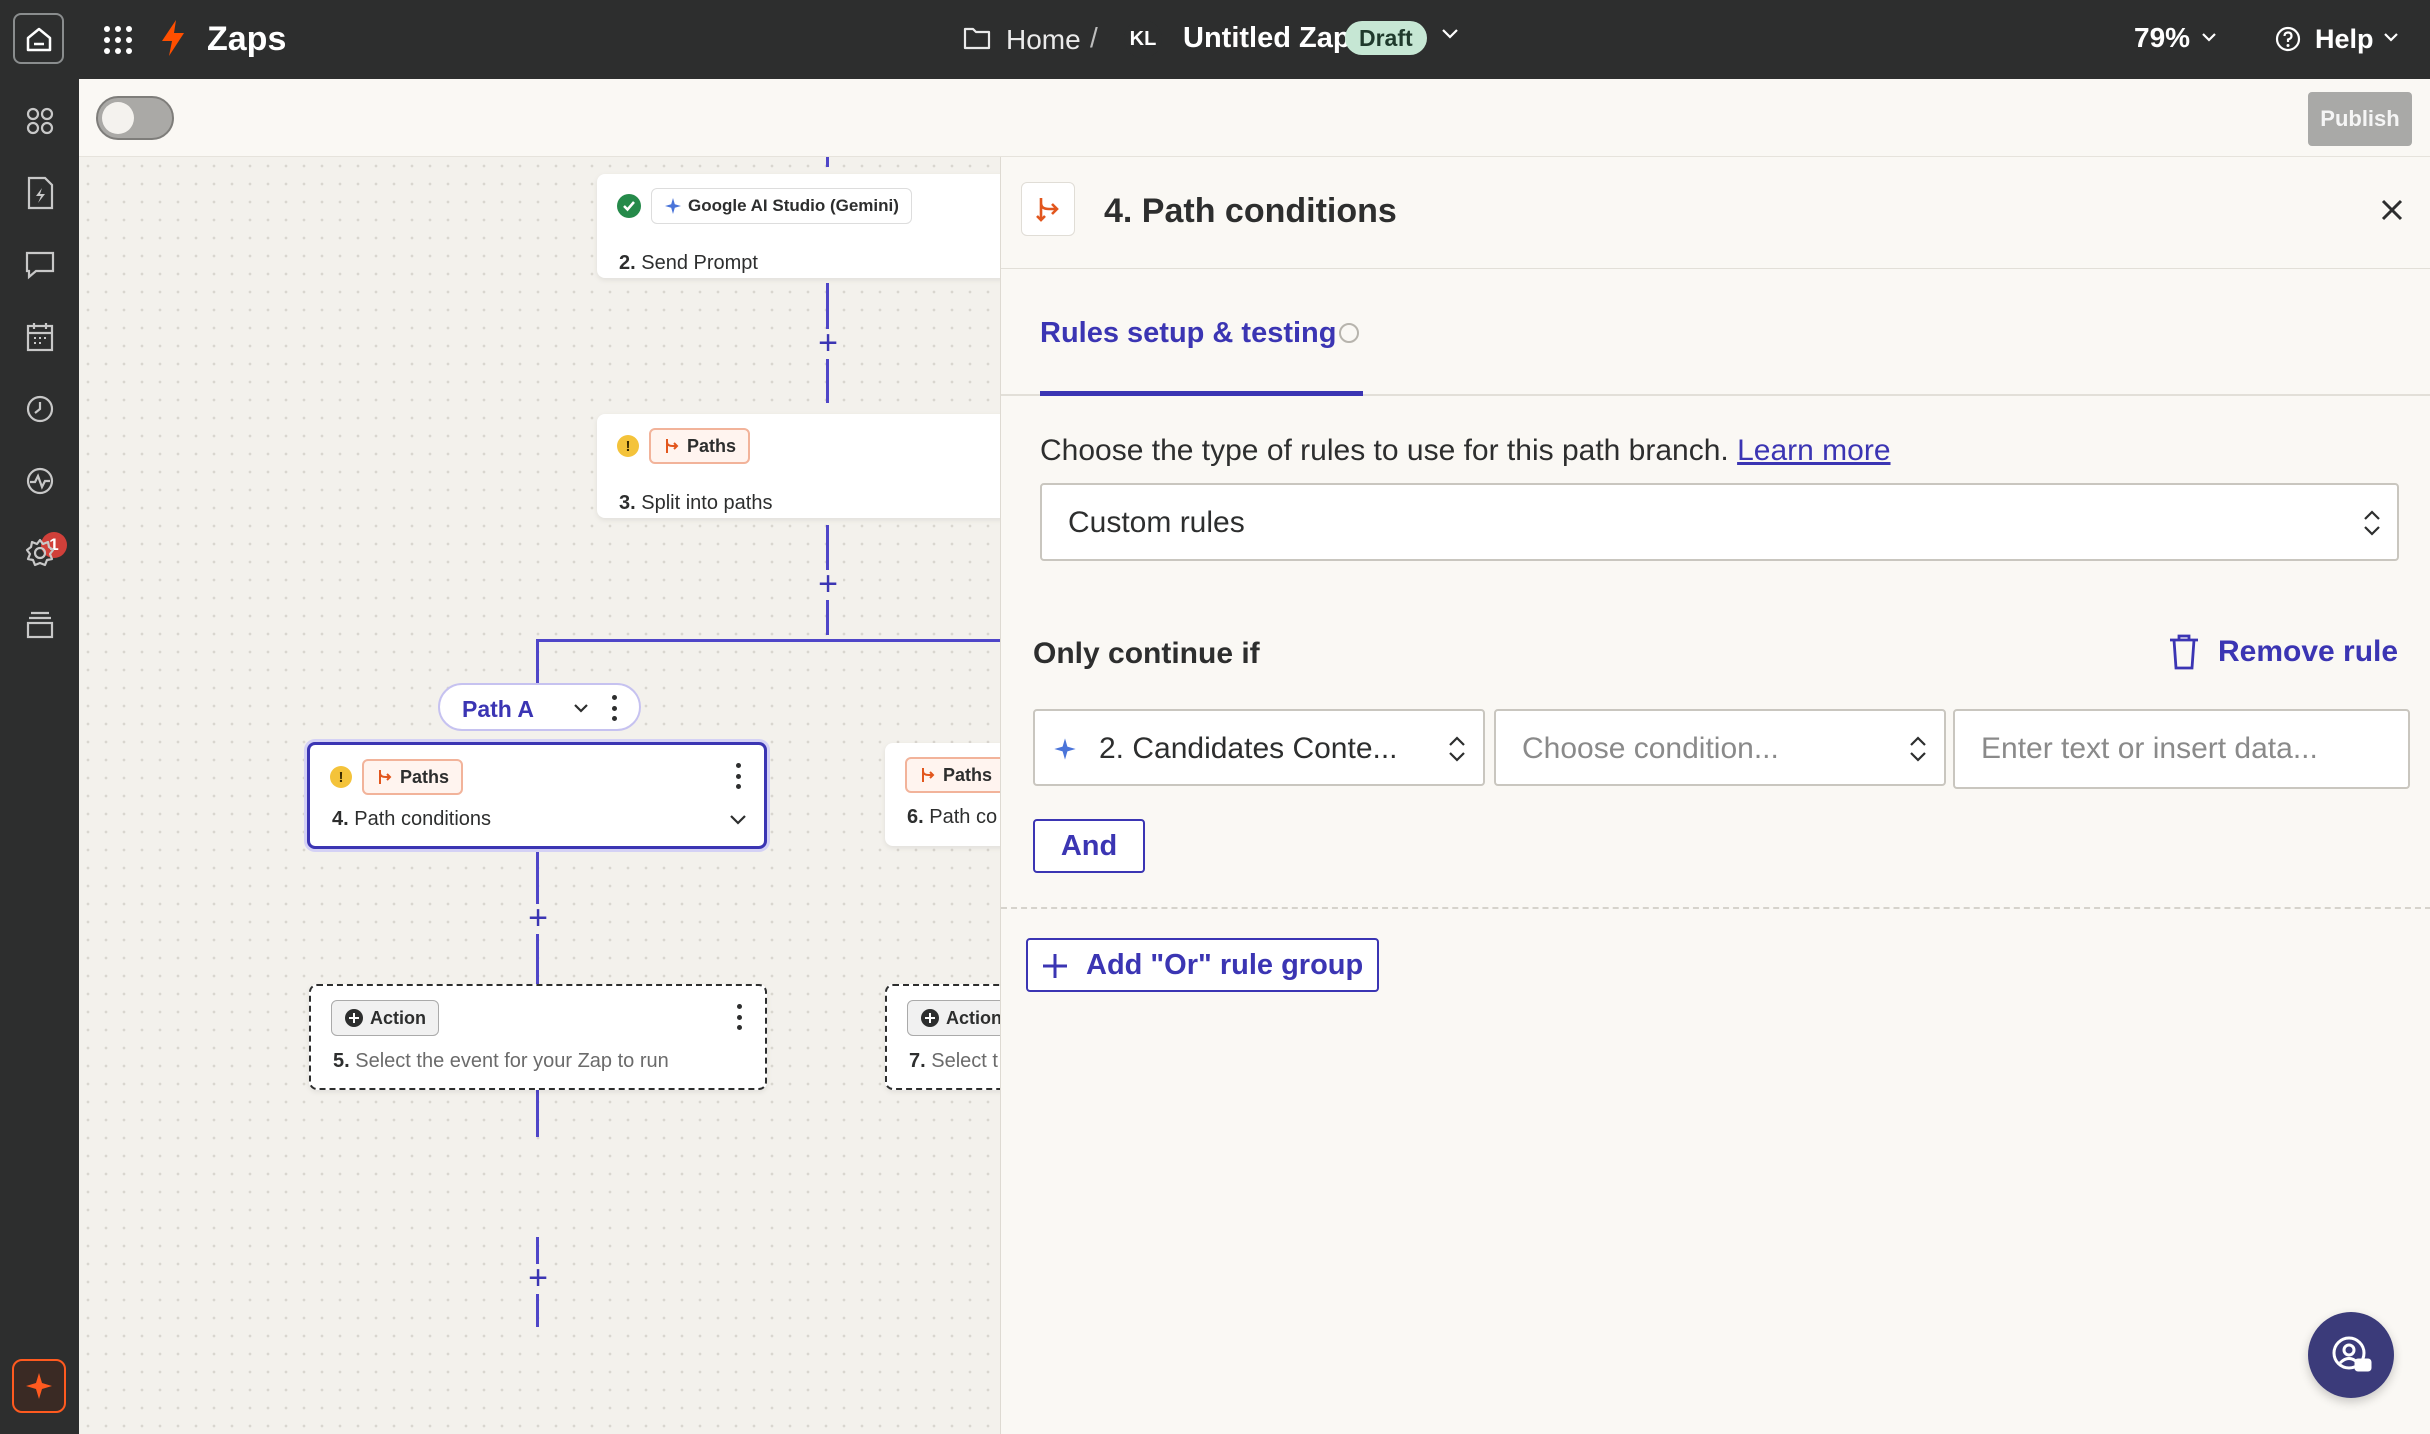  Describe the element at coordinates (40, 193) in the screenshot. I see `zap-file-icon` at that location.